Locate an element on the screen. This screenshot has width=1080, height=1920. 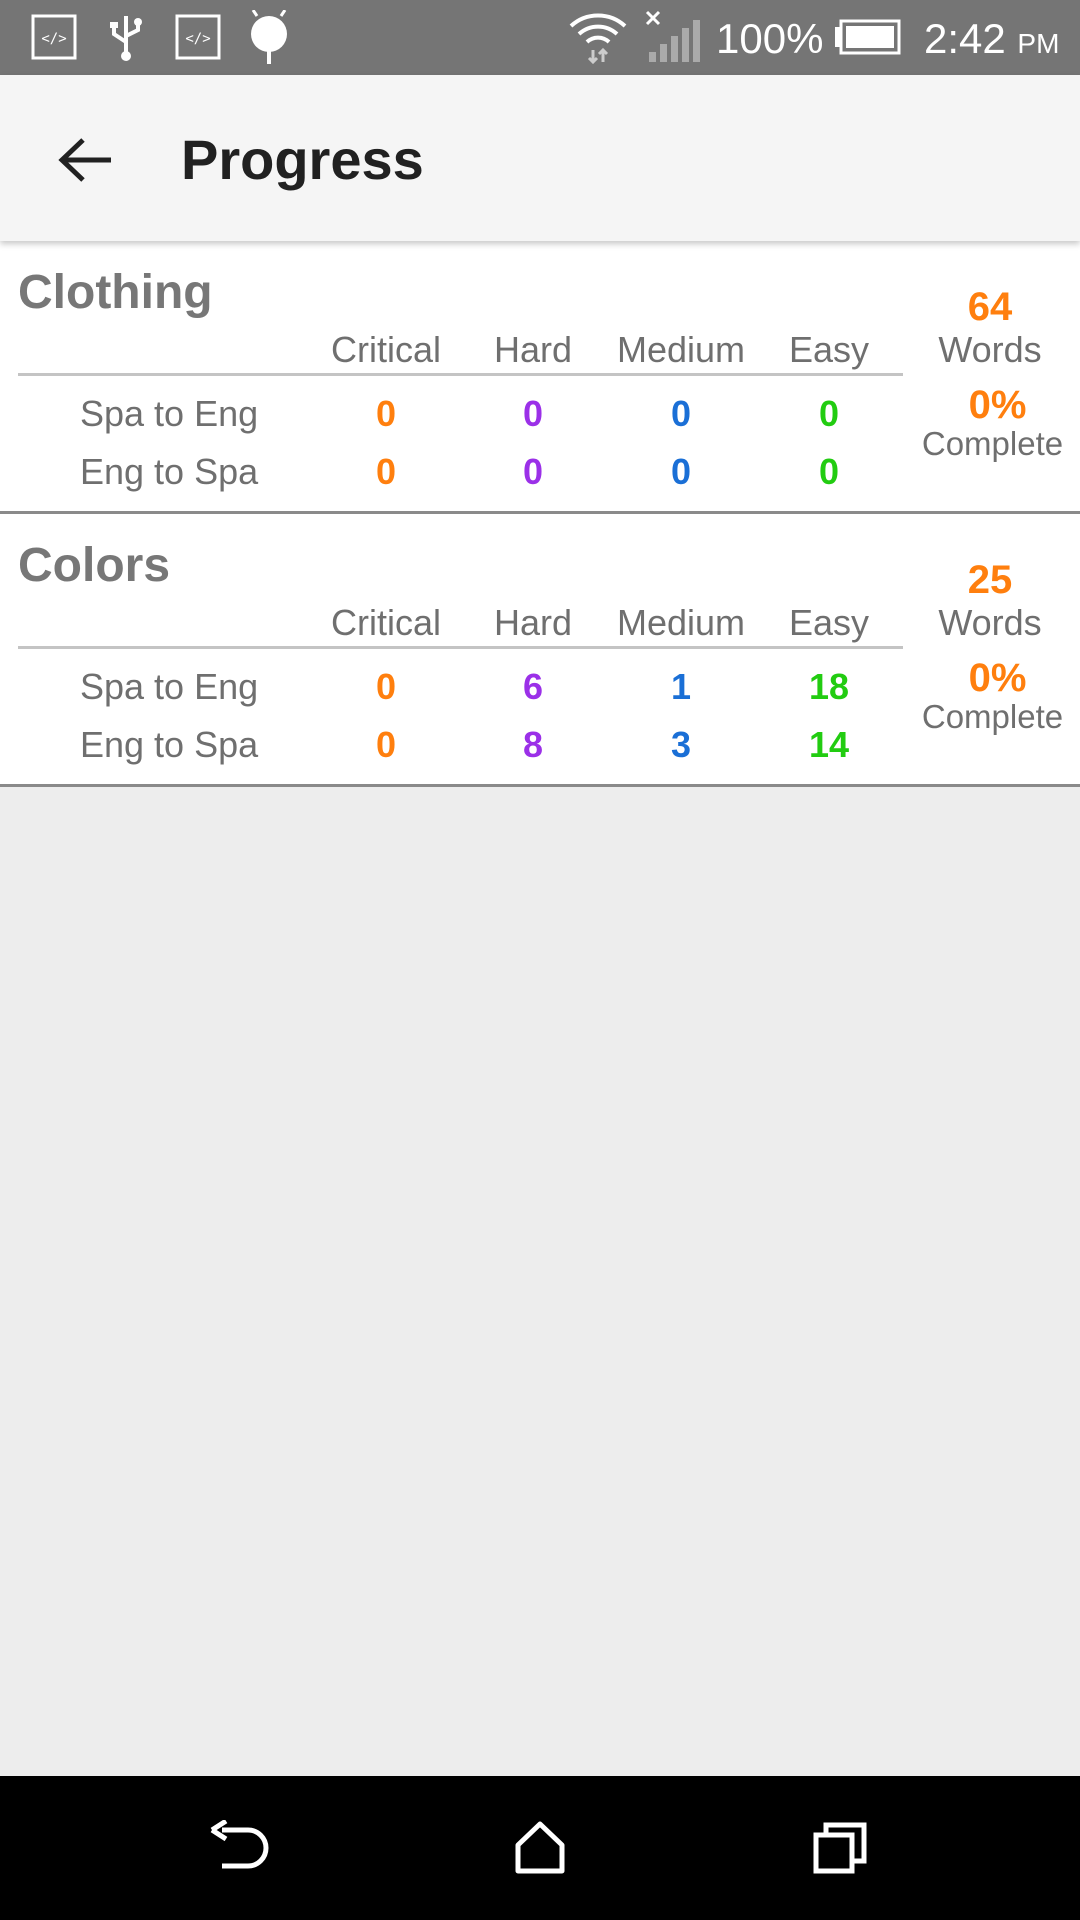
category-title: Colors is located at coordinates (94, 565).